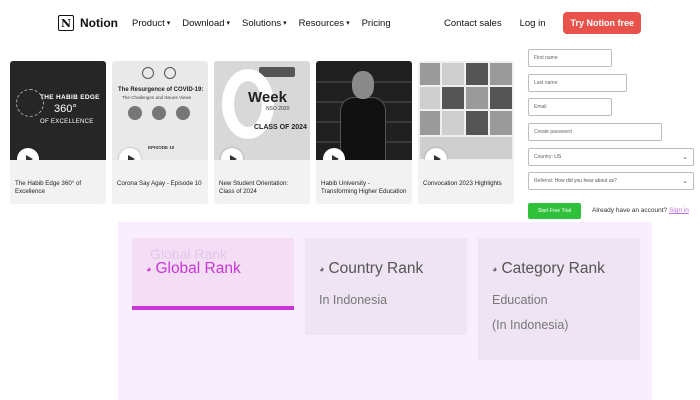 This screenshot has width=700, height=400. I want to click on category-rank-label: Category Rank, so click(553, 268).